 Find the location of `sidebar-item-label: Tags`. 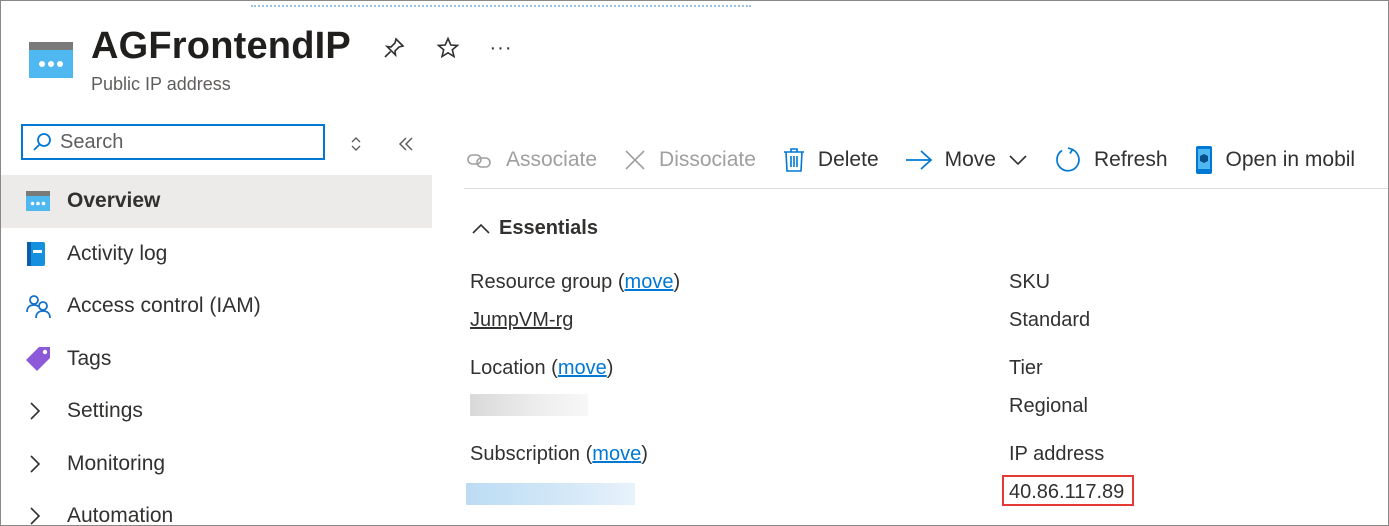

sidebar-item-label: Tags is located at coordinates (89, 358).